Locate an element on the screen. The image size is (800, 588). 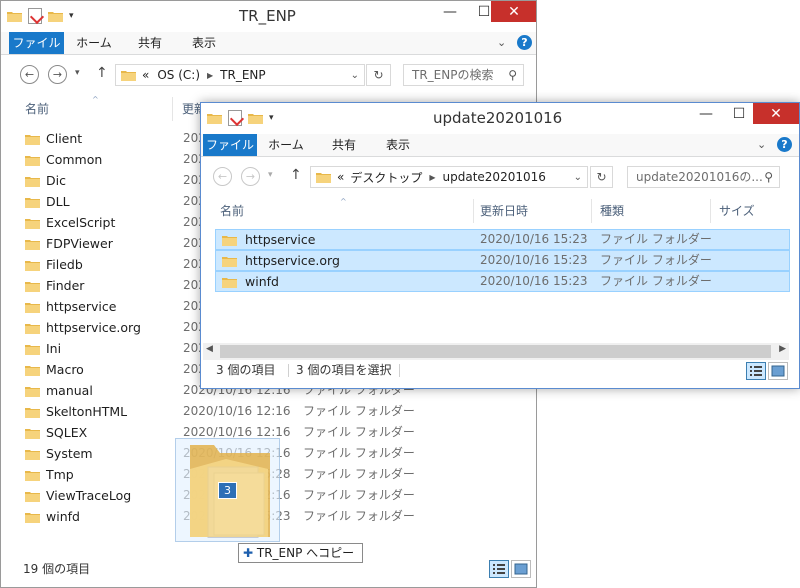
scroll-right-icon: ▶ is located at coordinates (782, 349).